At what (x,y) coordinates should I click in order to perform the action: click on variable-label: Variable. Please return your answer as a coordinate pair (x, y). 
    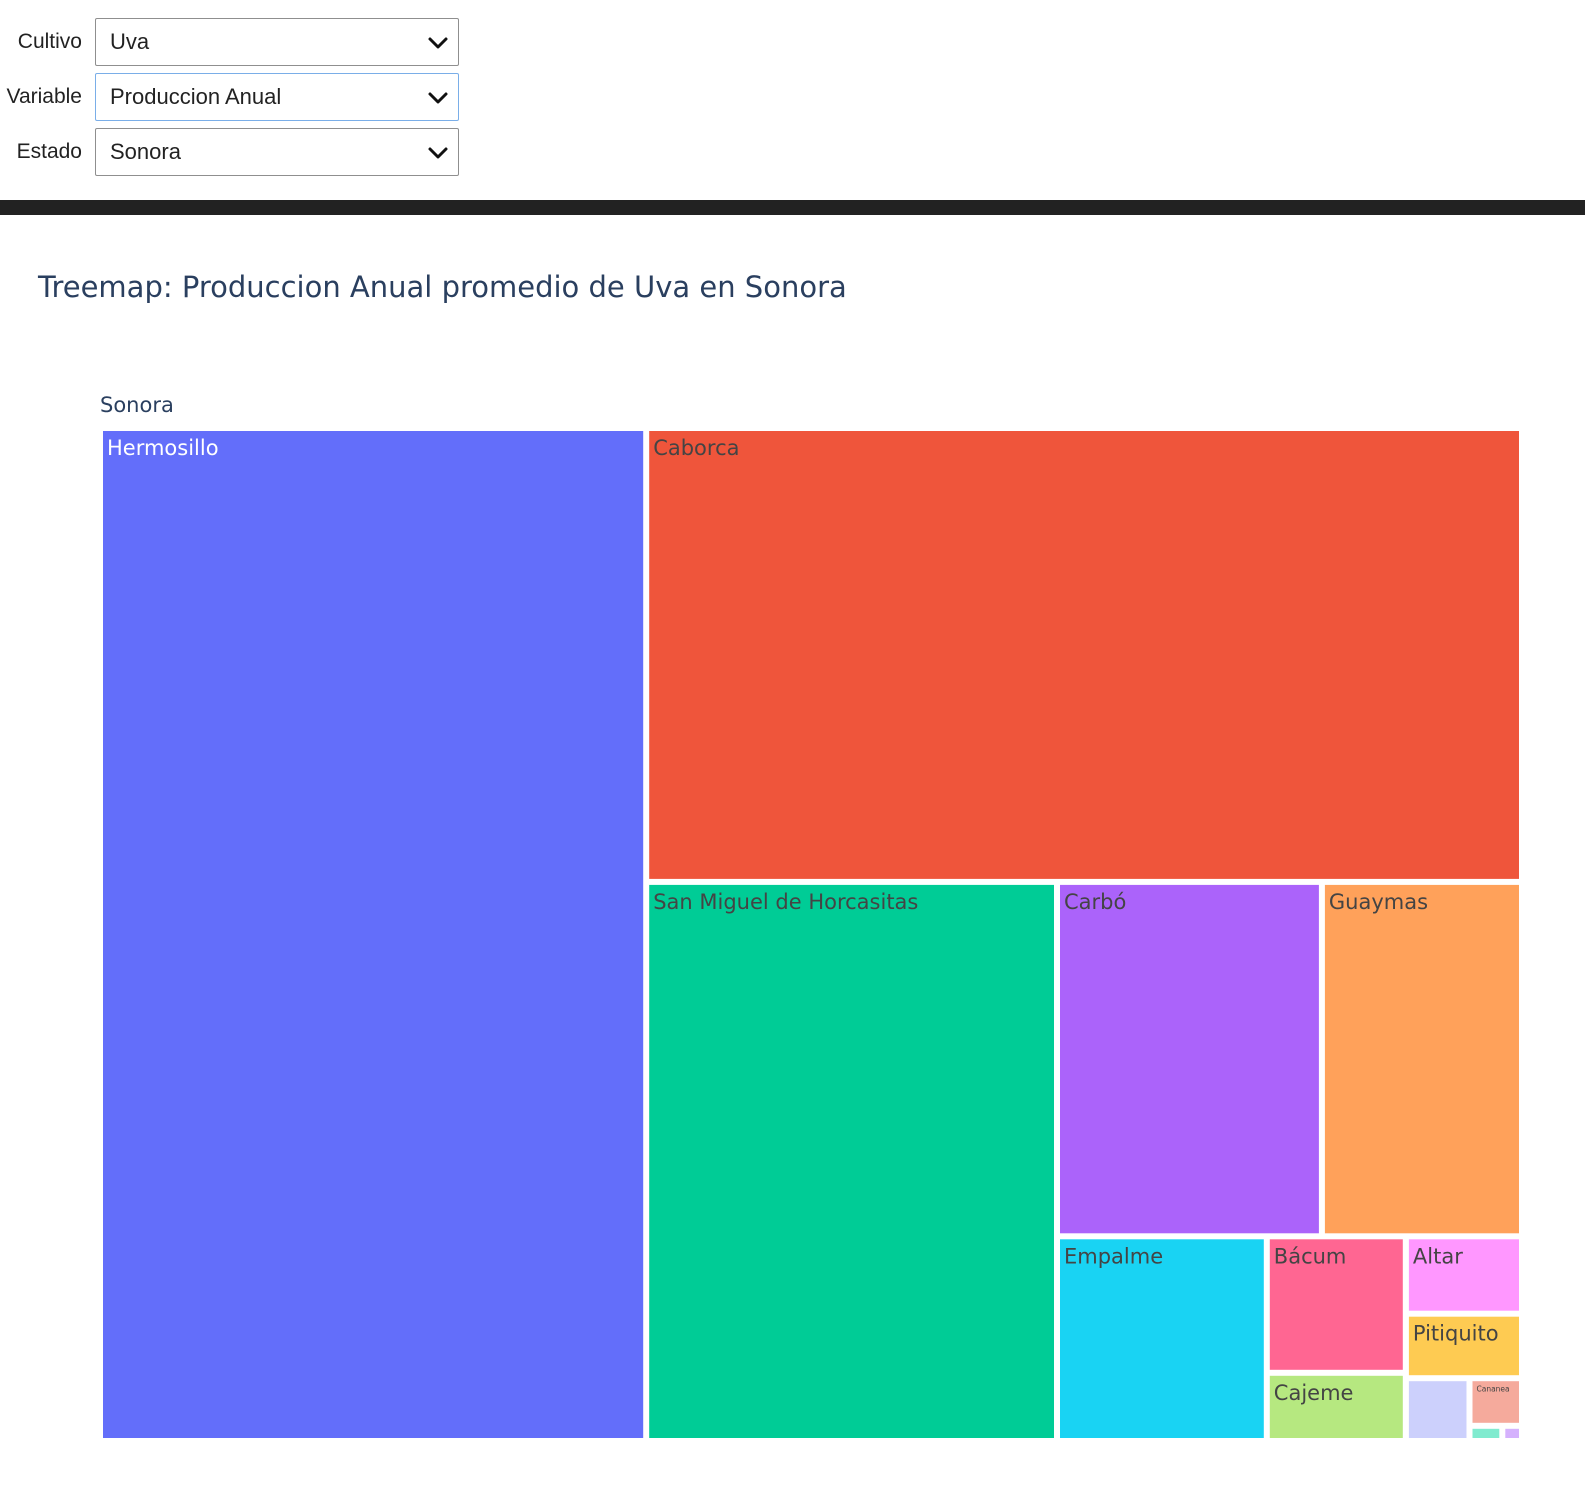
    Looking at the image, I should click on (44, 96).